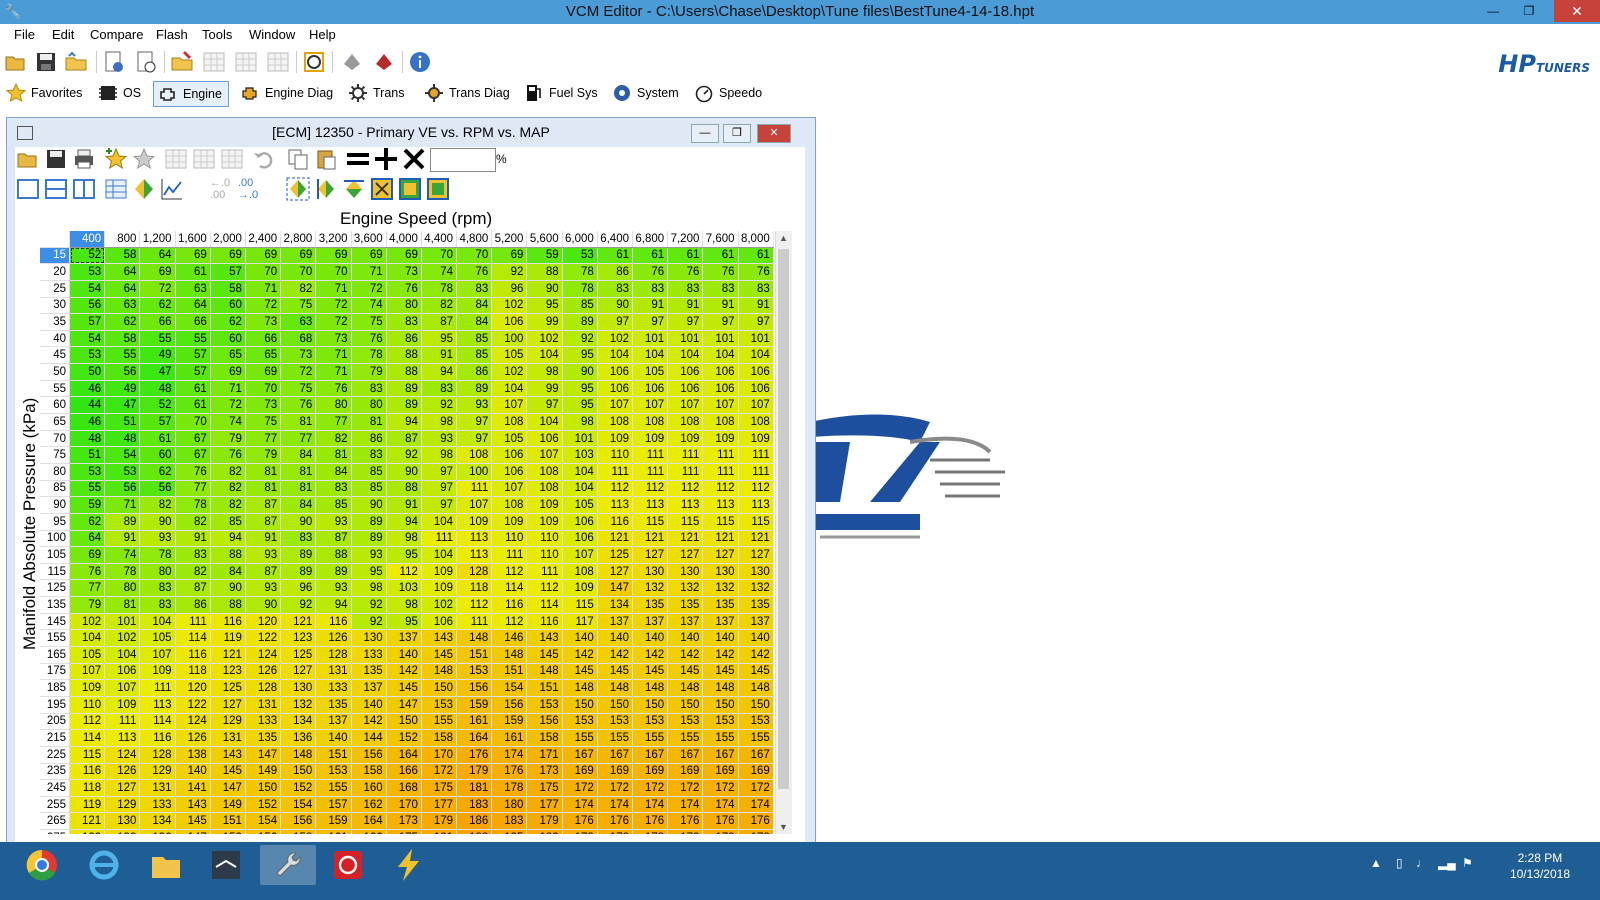 Image resolution: width=1600 pixels, height=900 pixels. Describe the element at coordinates (685, 239) in the screenshot. I see `rpm-column-header: 7,200` at that location.